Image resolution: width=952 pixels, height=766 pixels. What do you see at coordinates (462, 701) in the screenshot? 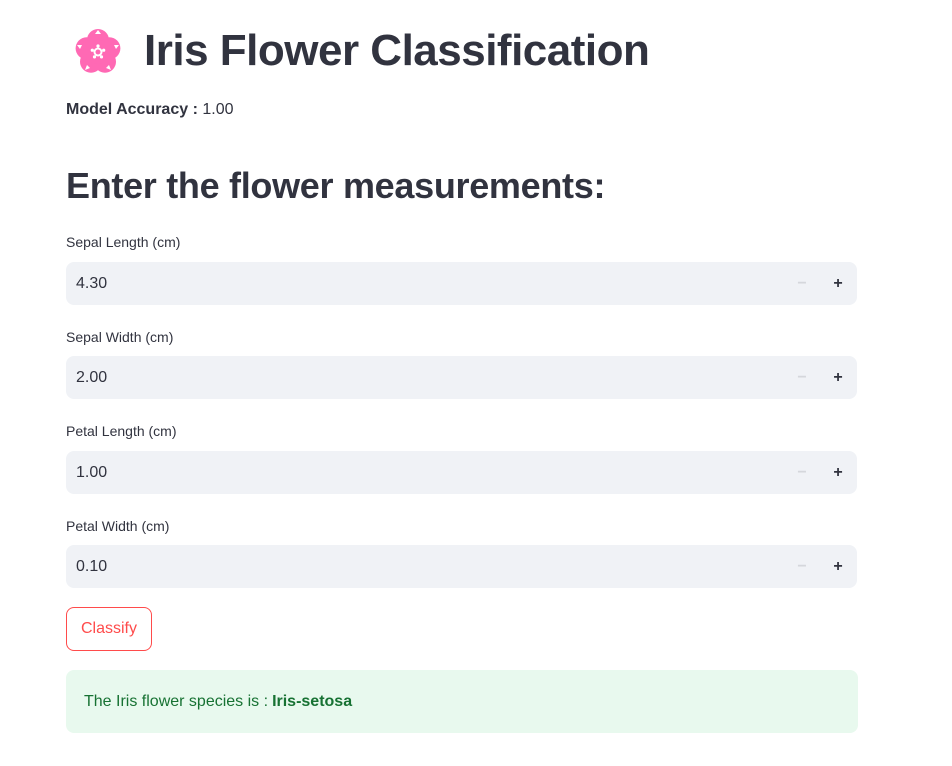
I see `result-alert: The Iris flower species is : Iris-setosa` at bounding box center [462, 701].